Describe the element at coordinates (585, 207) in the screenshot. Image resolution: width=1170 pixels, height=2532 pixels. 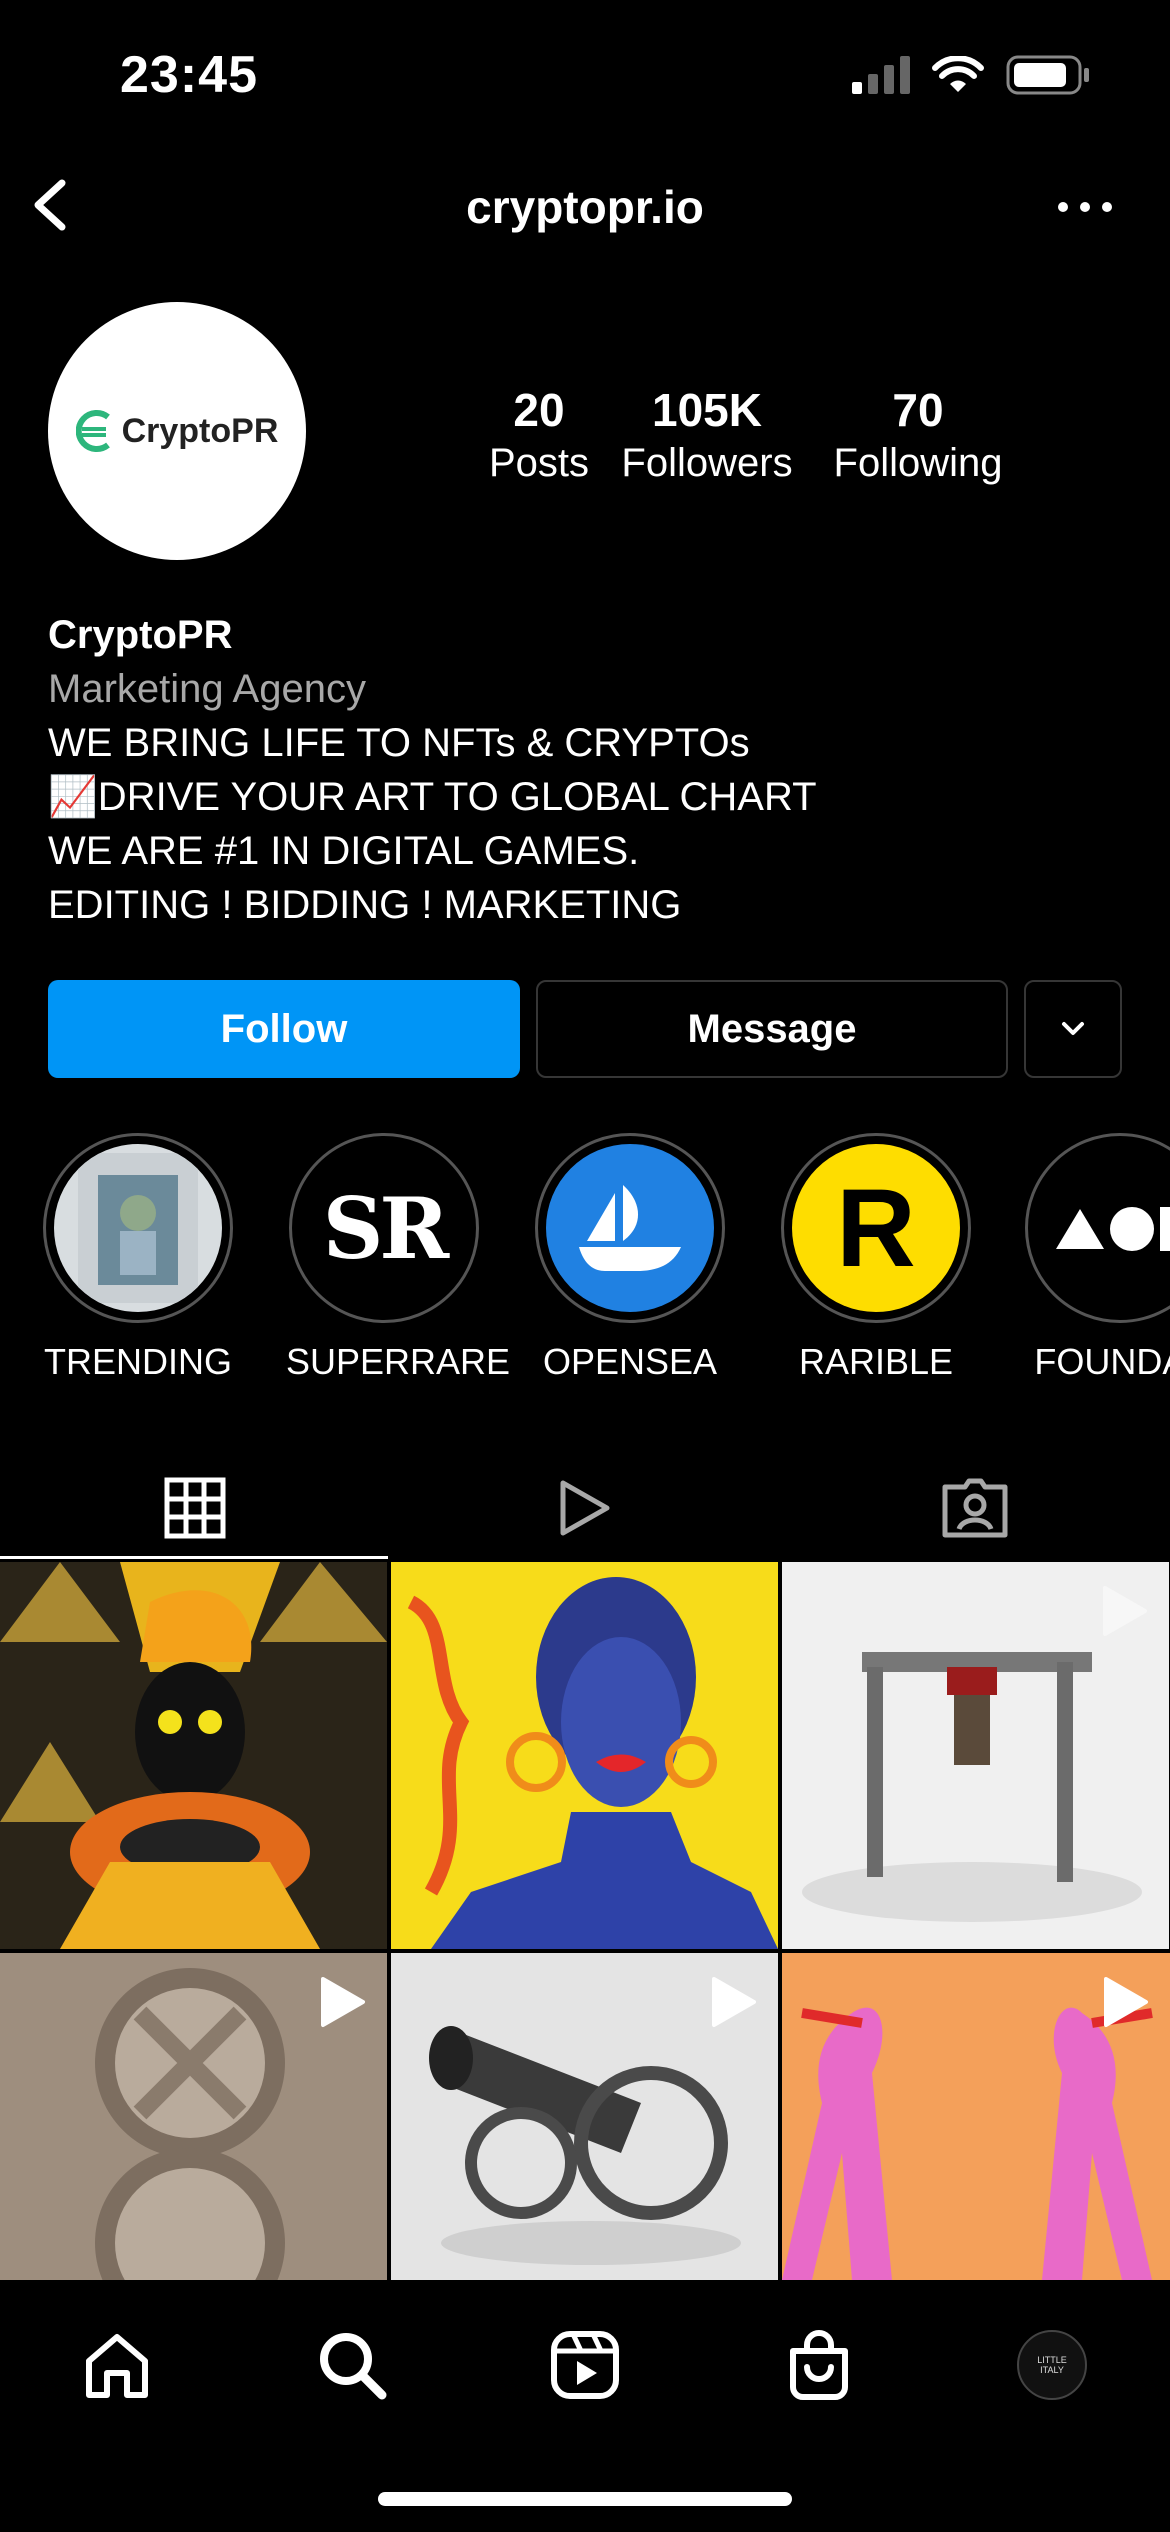
I see `profile-handle-title: cryptopr.io` at that location.